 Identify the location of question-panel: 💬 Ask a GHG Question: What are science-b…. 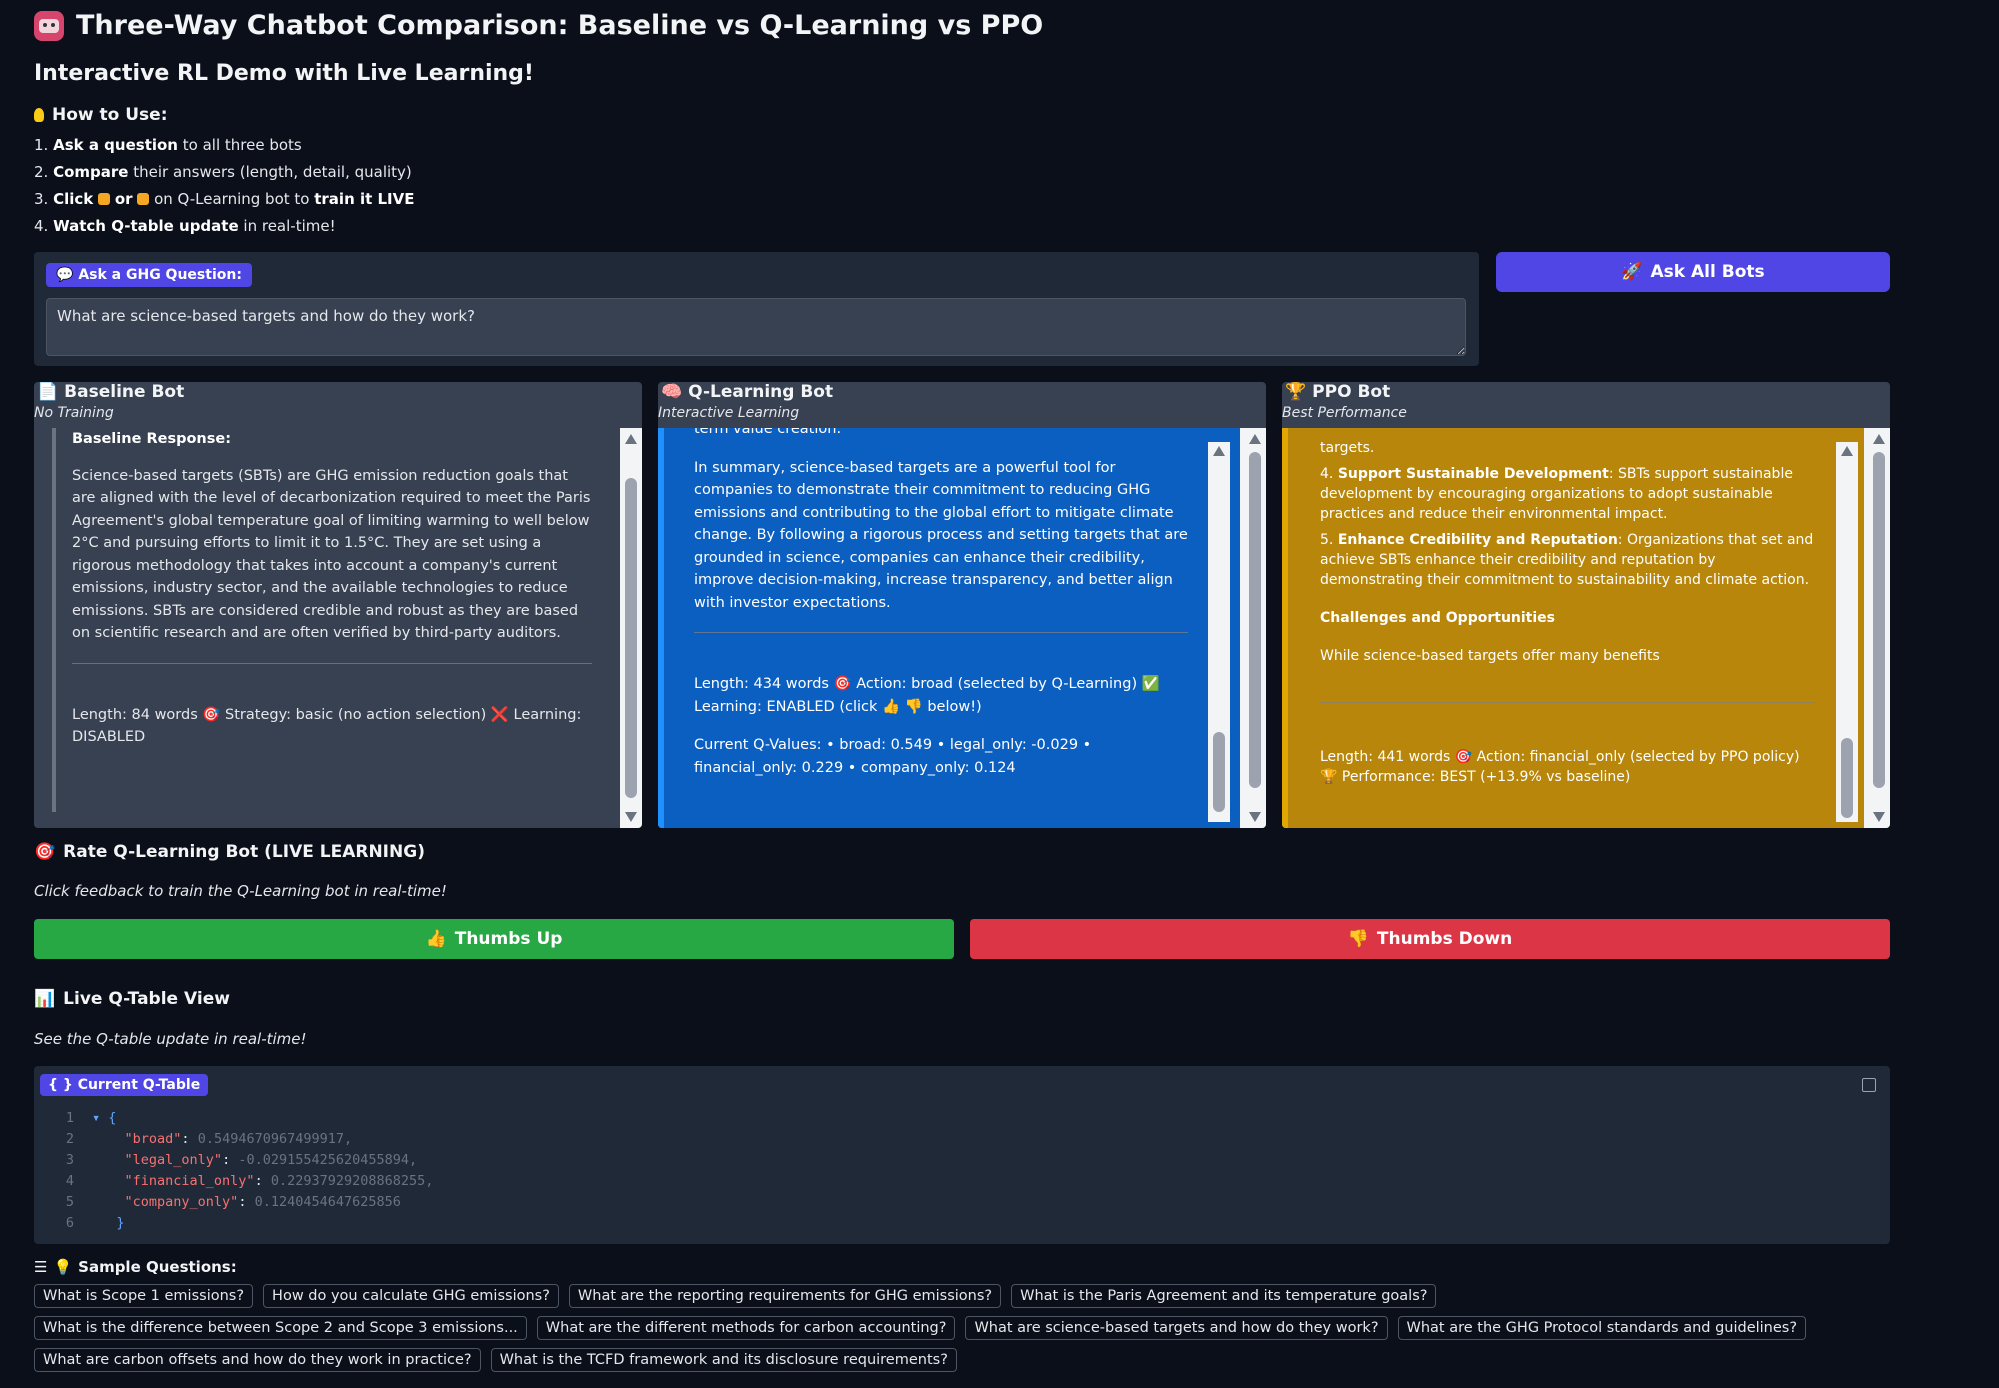
(756, 309).